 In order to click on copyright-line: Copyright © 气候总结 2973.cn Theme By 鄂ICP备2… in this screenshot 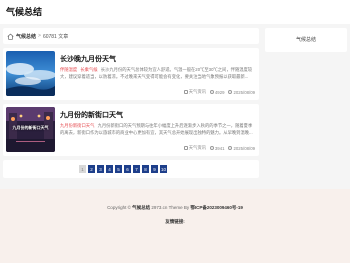, I will do `click(175, 207)`.